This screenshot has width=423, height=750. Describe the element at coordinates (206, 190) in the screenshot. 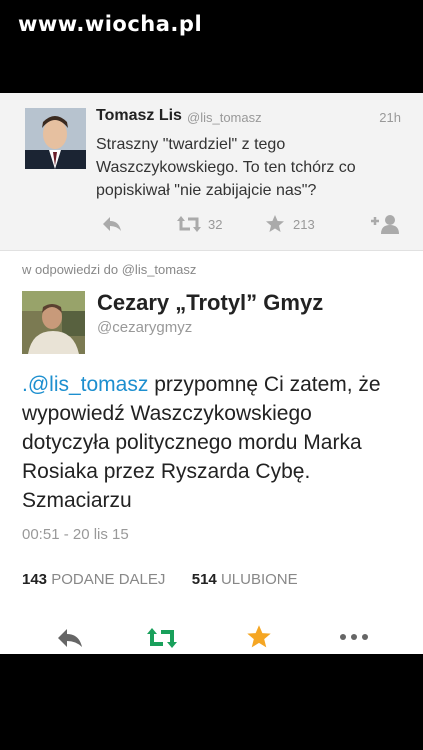

I see `tweet-text-line: popiskiwał "nie zabijajcie nas"?` at that location.